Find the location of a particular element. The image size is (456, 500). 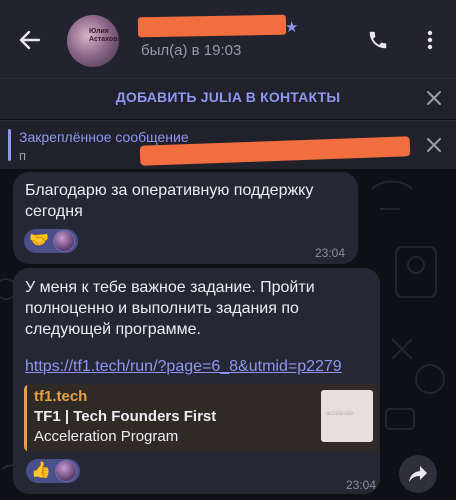

avatar-caption: Юлия Астахова is located at coordinates (104, 35).